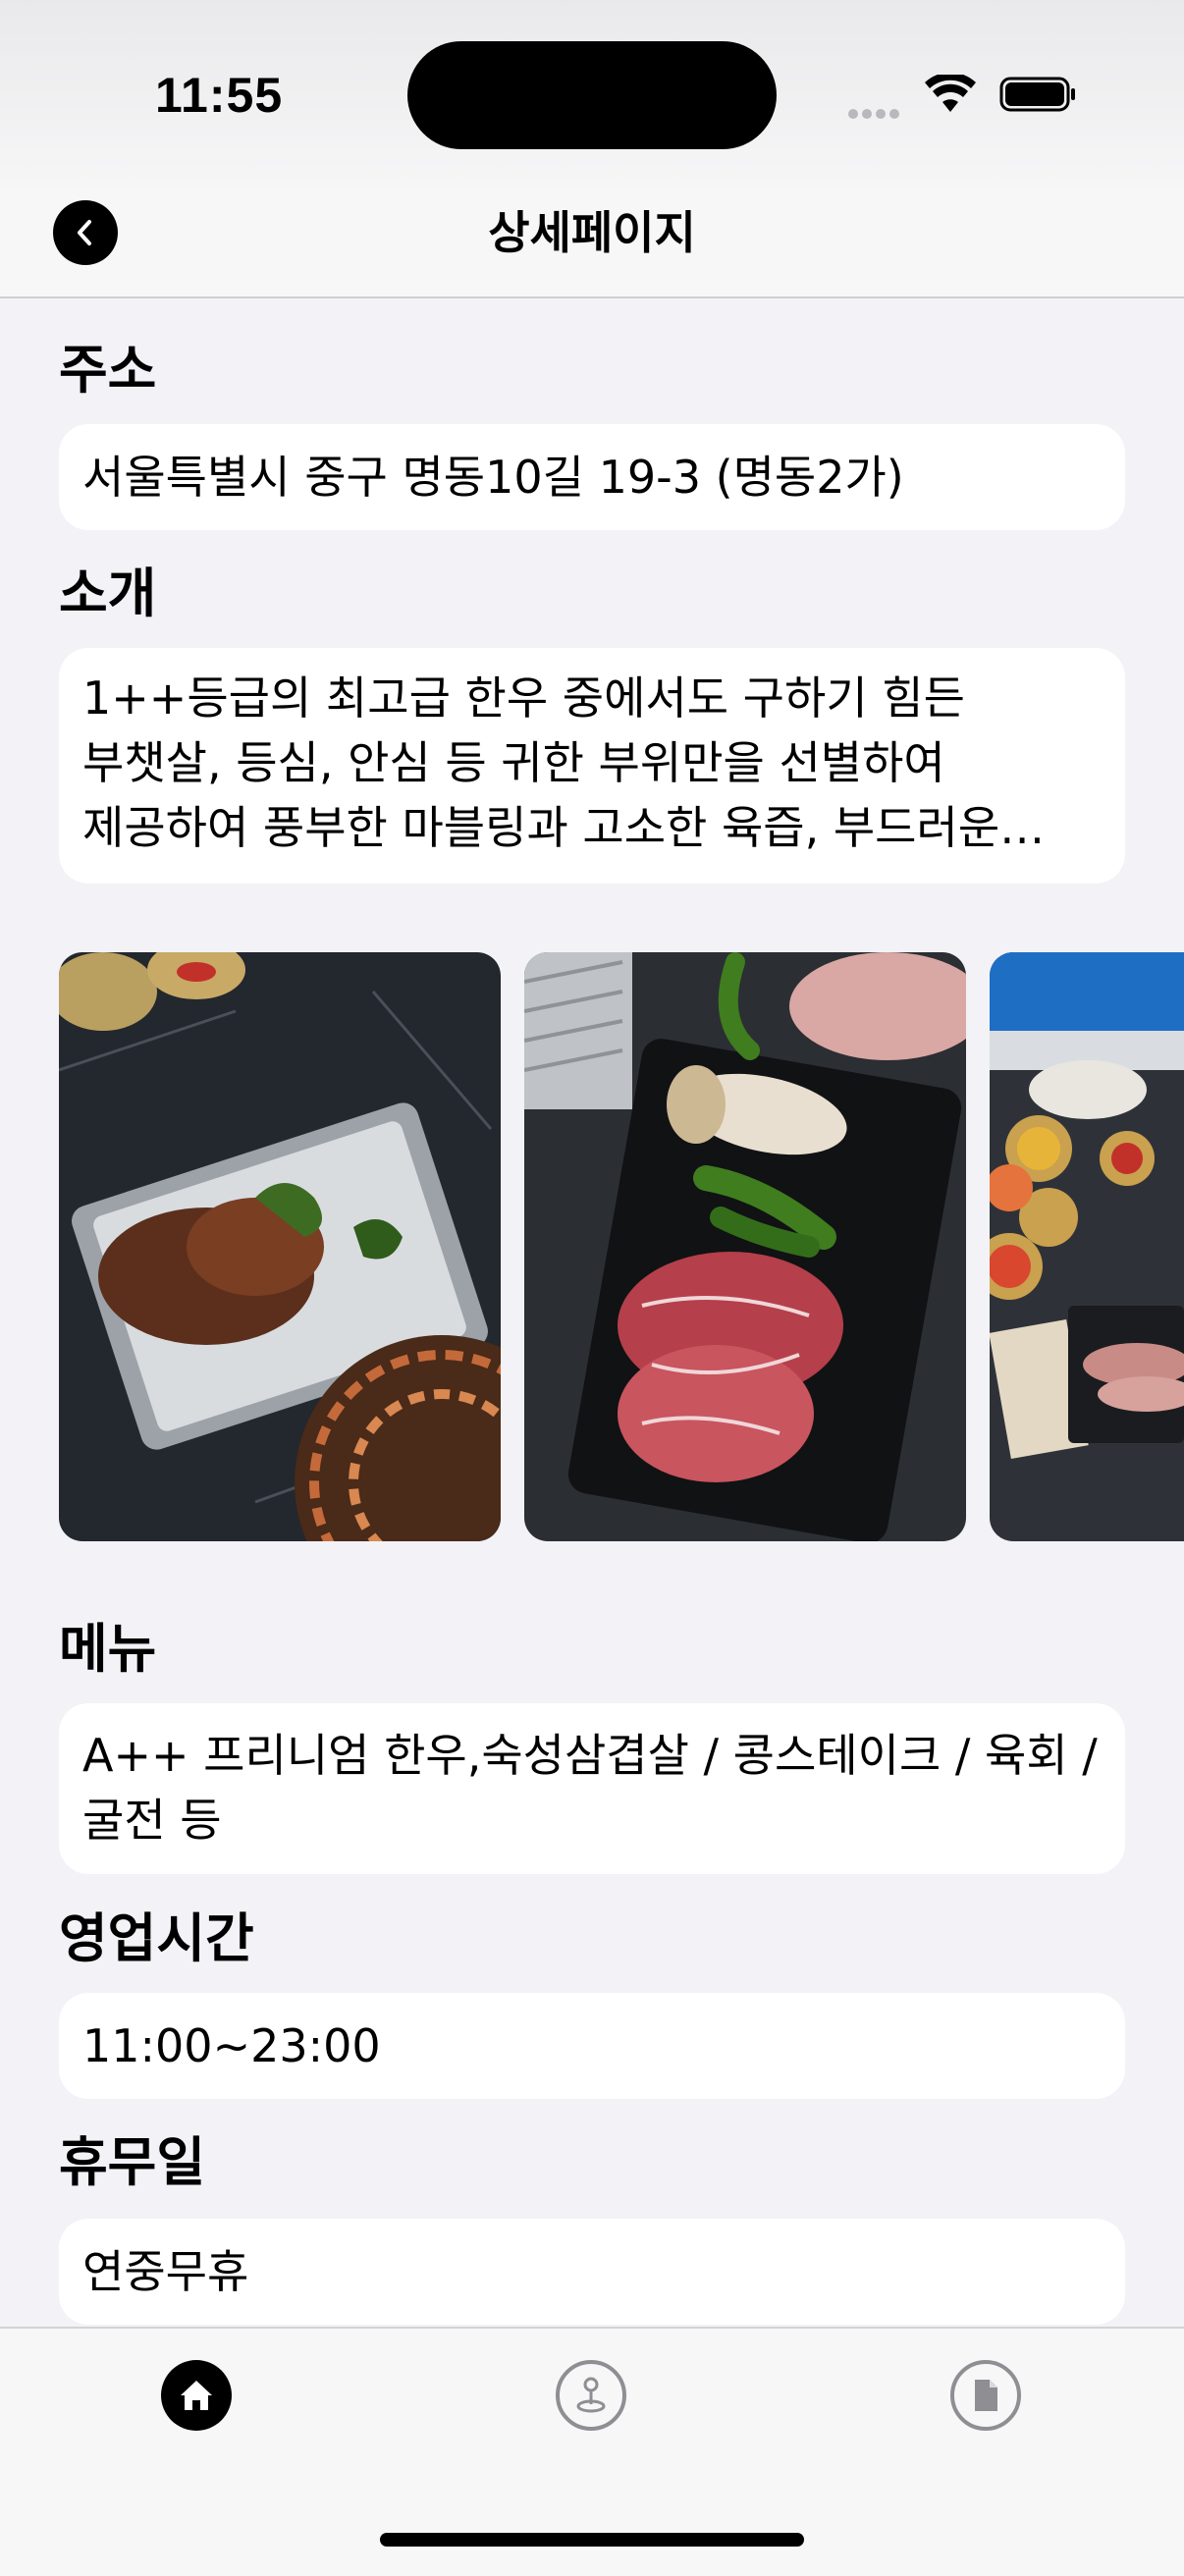 The height and width of the screenshot is (2576, 1184). What do you see at coordinates (493, 477) in the screenshot?
I see `address-value: 서울특별시 중구 명동10길 19-3 (명동2가)` at bounding box center [493, 477].